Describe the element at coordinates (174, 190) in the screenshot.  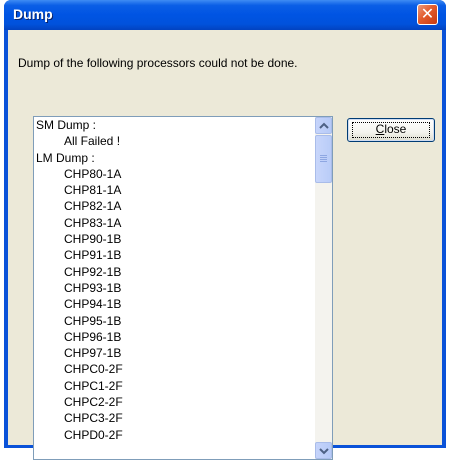
I see `list-item: CHP81-1A` at that location.